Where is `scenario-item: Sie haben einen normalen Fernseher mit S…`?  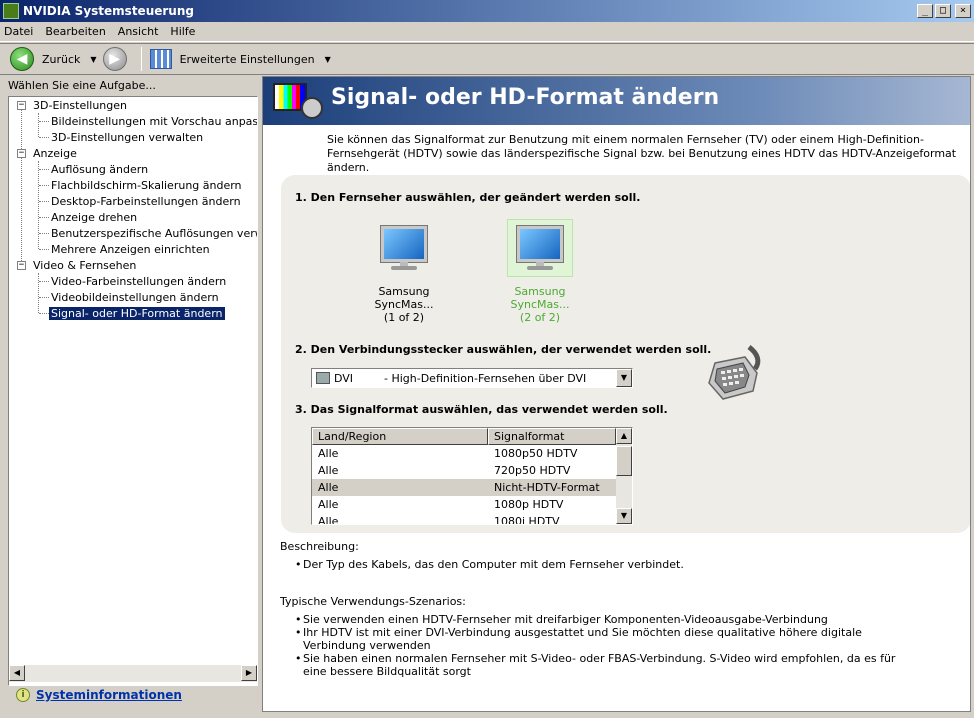
scenario-item: Sie haben einen normalen Fernseher mit S… is located at coordinates (599, 665).